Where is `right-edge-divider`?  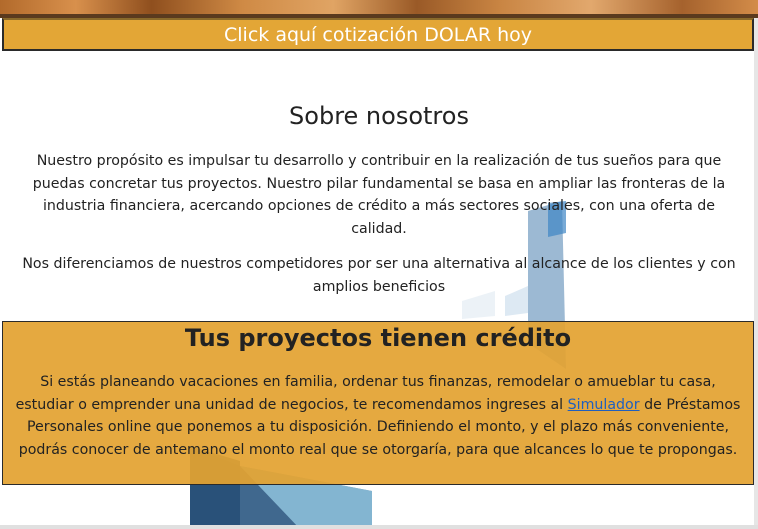 right-edge-divider is located at coordinates (756, 273).